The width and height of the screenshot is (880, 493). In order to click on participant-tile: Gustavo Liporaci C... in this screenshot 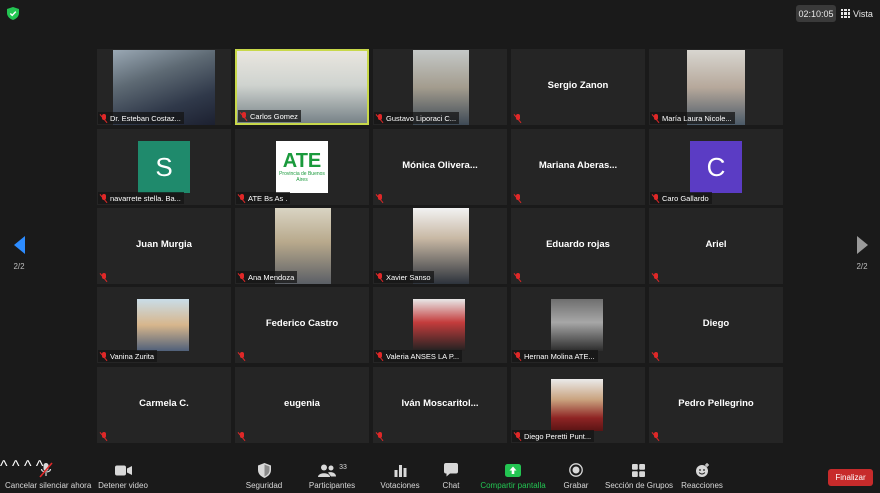, I will do `click(440, 87)`.